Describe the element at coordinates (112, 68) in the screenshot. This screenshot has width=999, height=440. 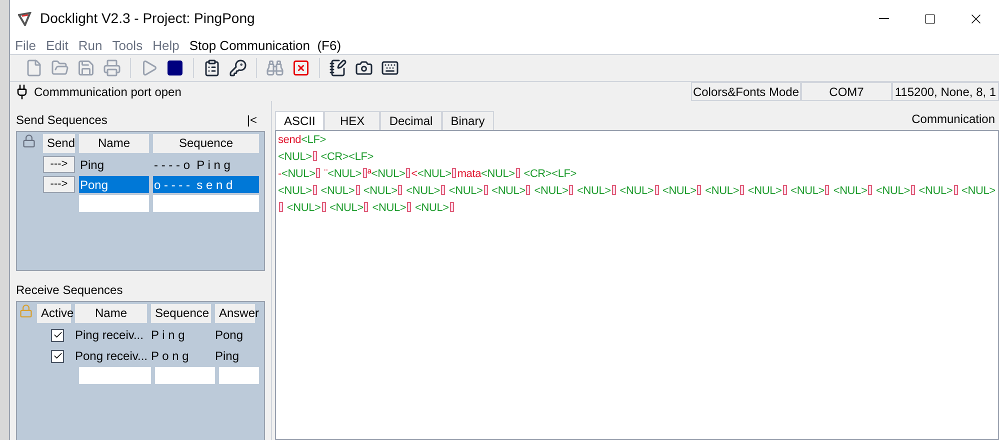
I see `printer-icon` at that location.